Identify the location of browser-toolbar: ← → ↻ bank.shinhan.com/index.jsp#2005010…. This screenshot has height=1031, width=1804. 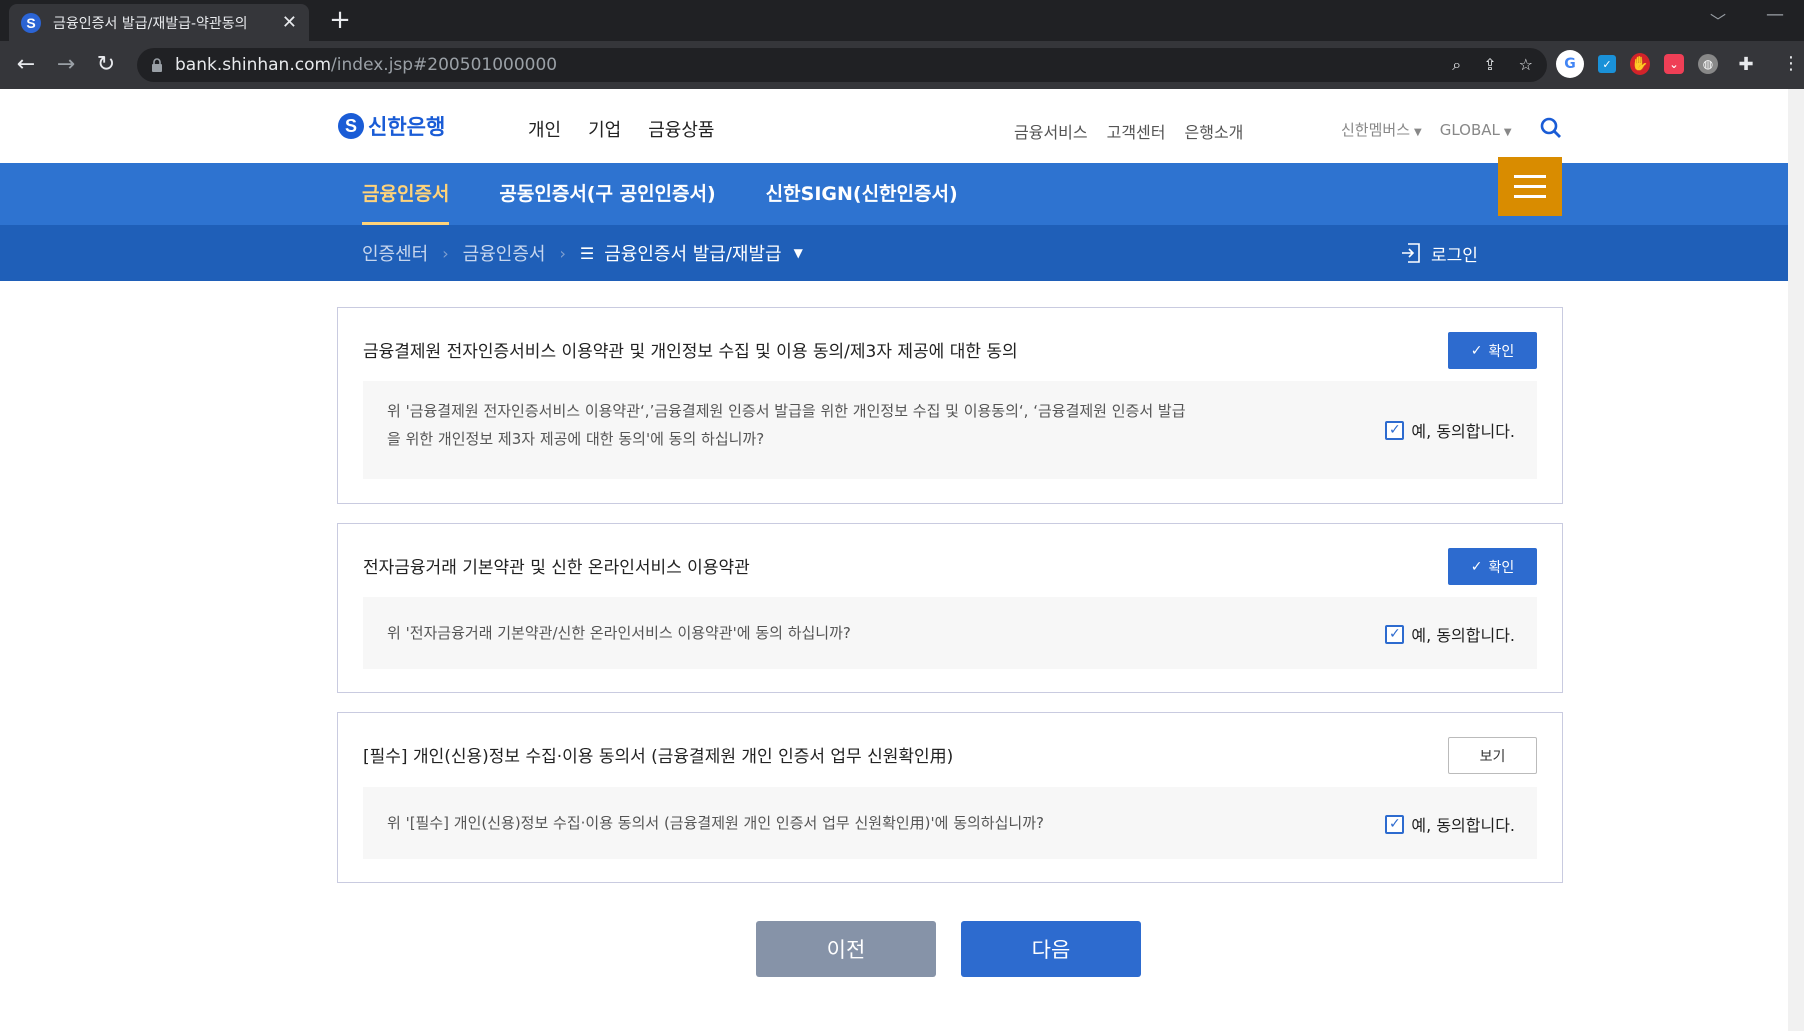
(902, 65).